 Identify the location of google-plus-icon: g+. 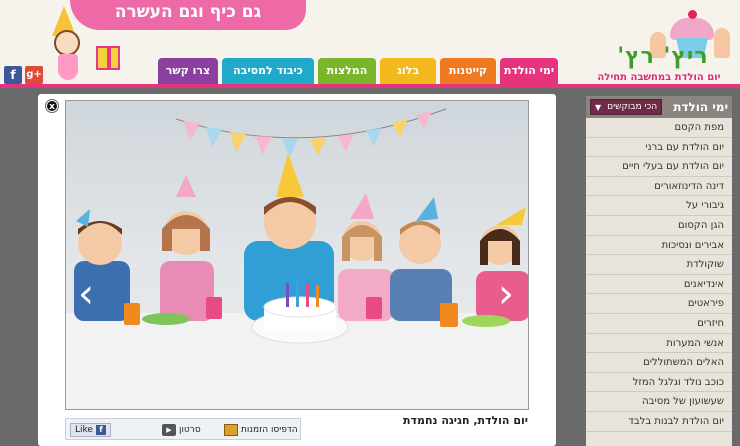
(34, 75).